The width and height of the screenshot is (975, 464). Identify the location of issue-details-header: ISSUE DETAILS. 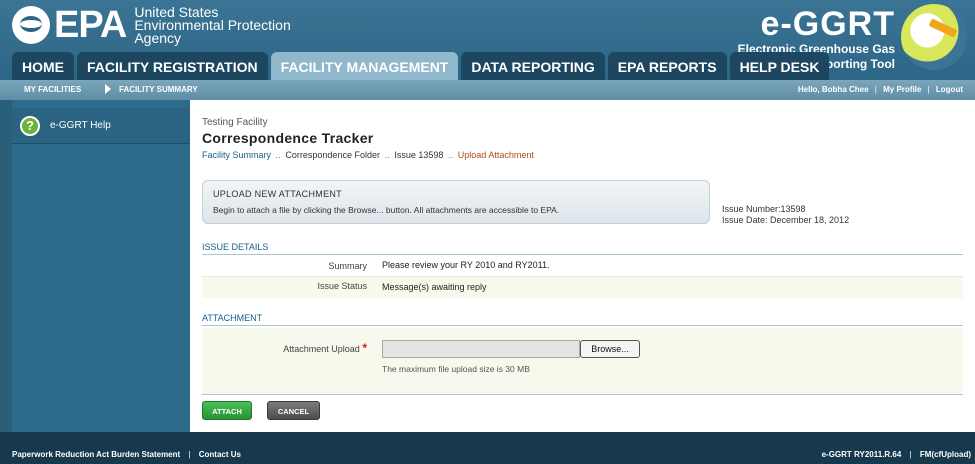
(582, 248).